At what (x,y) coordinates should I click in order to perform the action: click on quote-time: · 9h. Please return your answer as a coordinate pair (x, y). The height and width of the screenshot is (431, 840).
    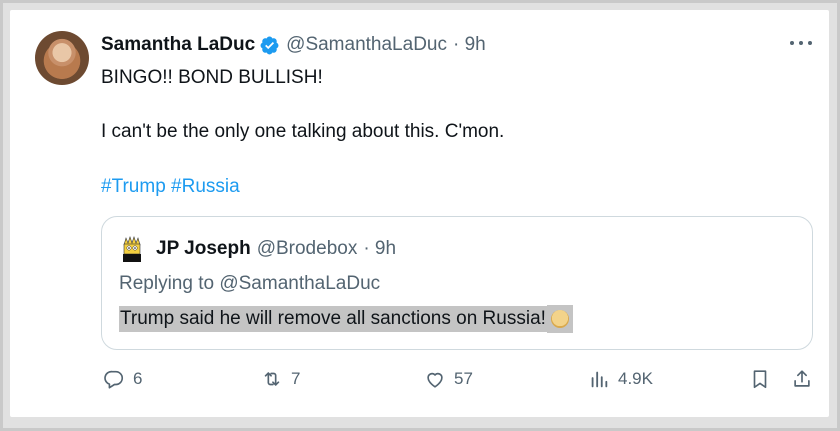
    Looking at the image, I should click on (380, 248).